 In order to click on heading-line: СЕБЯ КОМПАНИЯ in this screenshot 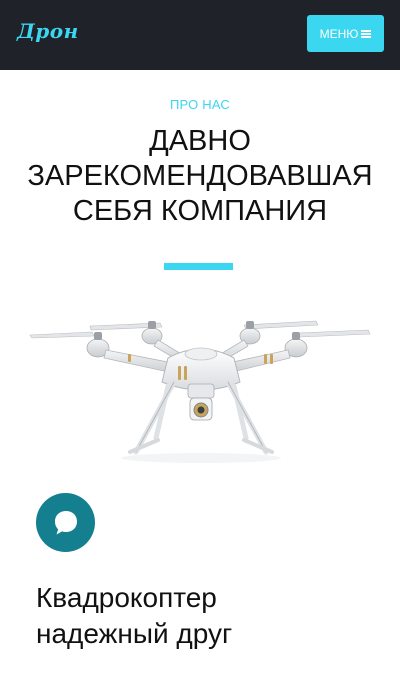, I will do `click(200, 211)`.